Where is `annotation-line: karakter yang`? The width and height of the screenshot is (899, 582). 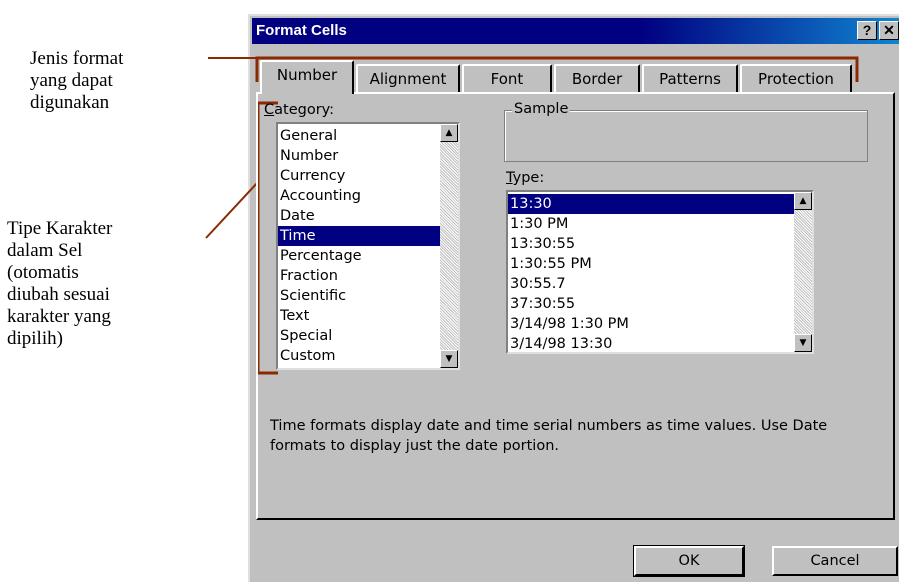
annotation-line: karakter yang is located at coordinates (59, 316).